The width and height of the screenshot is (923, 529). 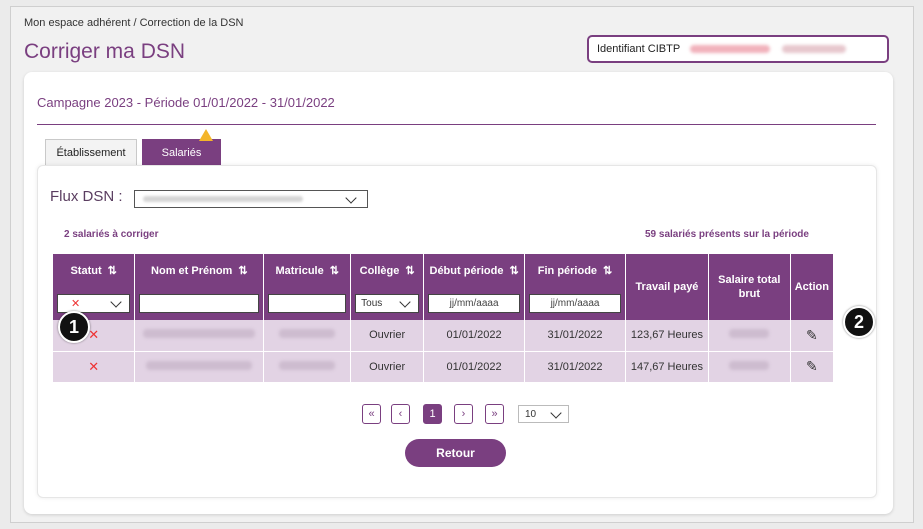 I want to click on col-nom: Nom et Prénom ⇅, so click(x=199, y=270).